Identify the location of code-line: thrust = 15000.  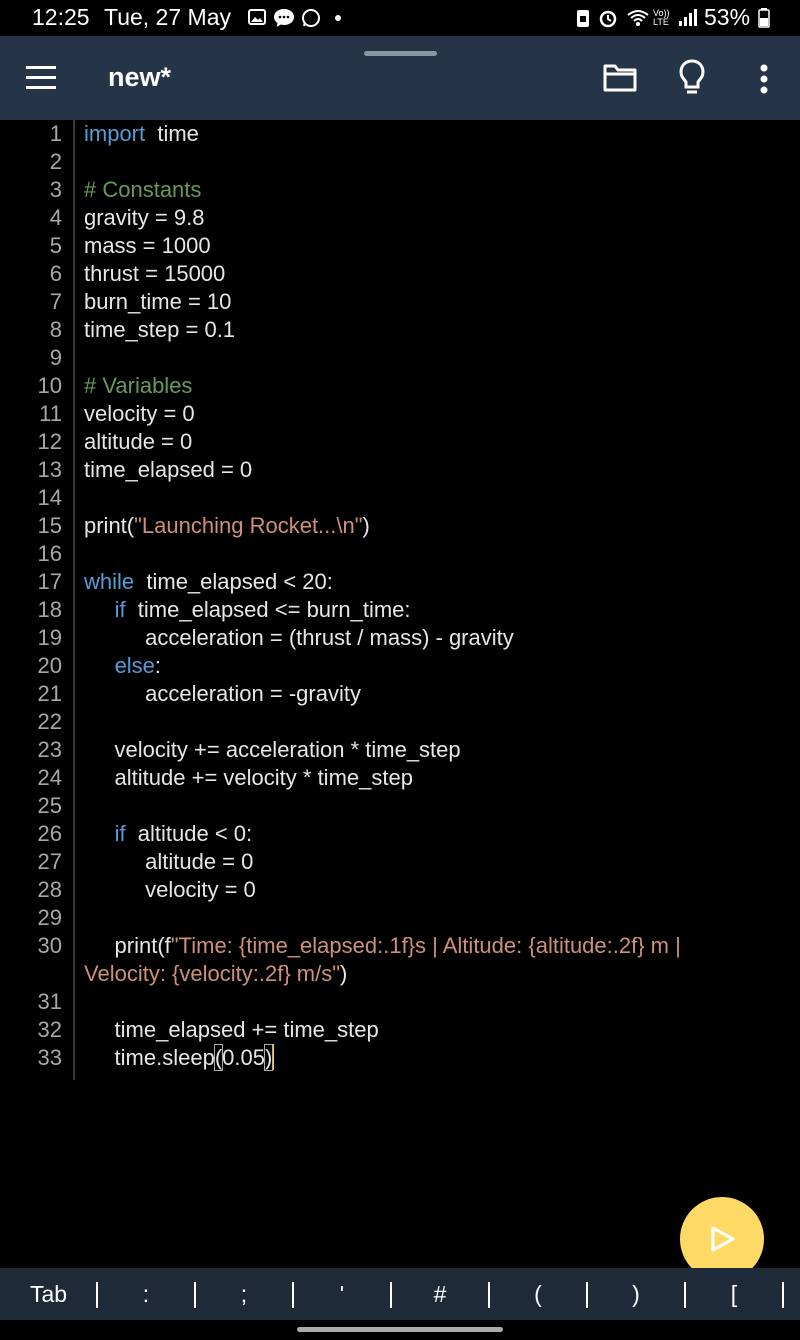
(434, 274).